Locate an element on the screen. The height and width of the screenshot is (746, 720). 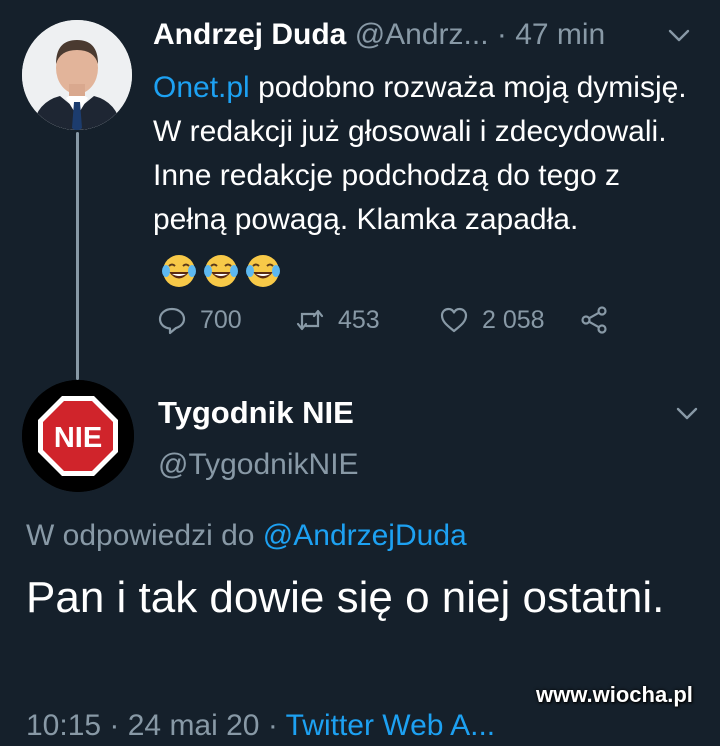
heart-icon is located at coordinates (454, 320).